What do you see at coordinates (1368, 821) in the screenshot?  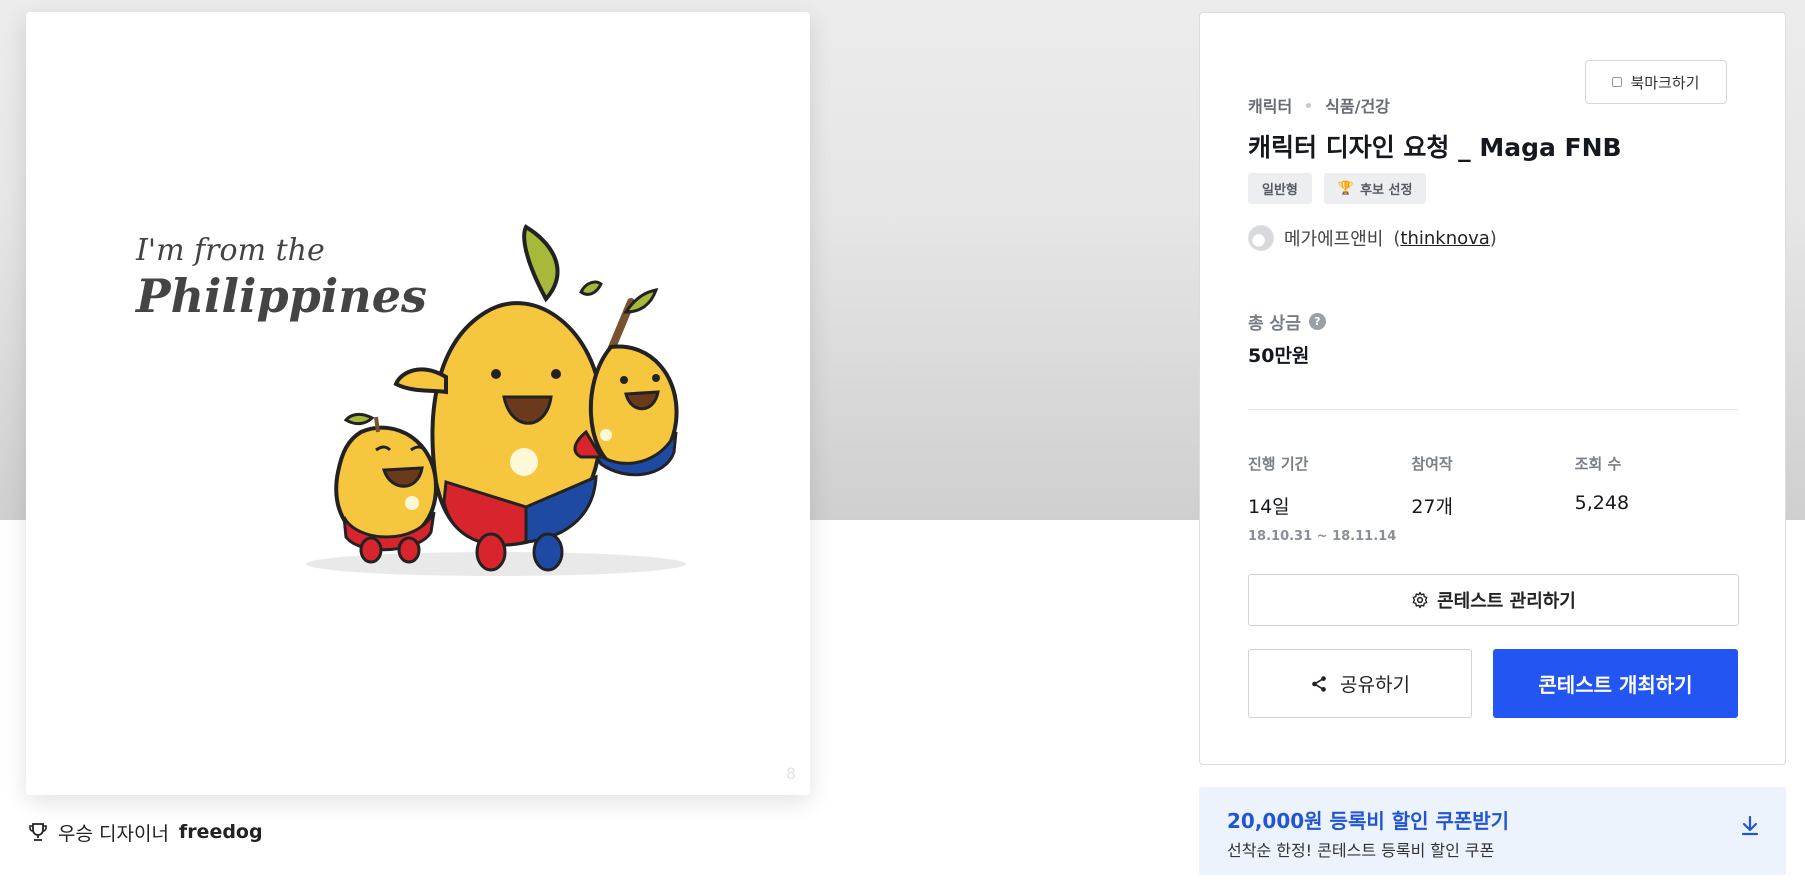 I see `coupon-title: 20,000원 등록비 할인 쿠폰받기` at bounding box center [1368, 821].